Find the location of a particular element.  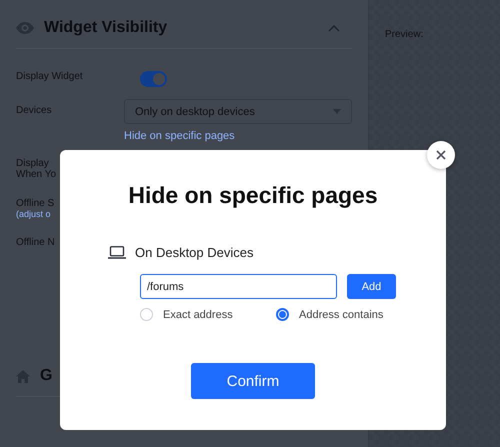

display-toggle is located at coordinates (153, 79).